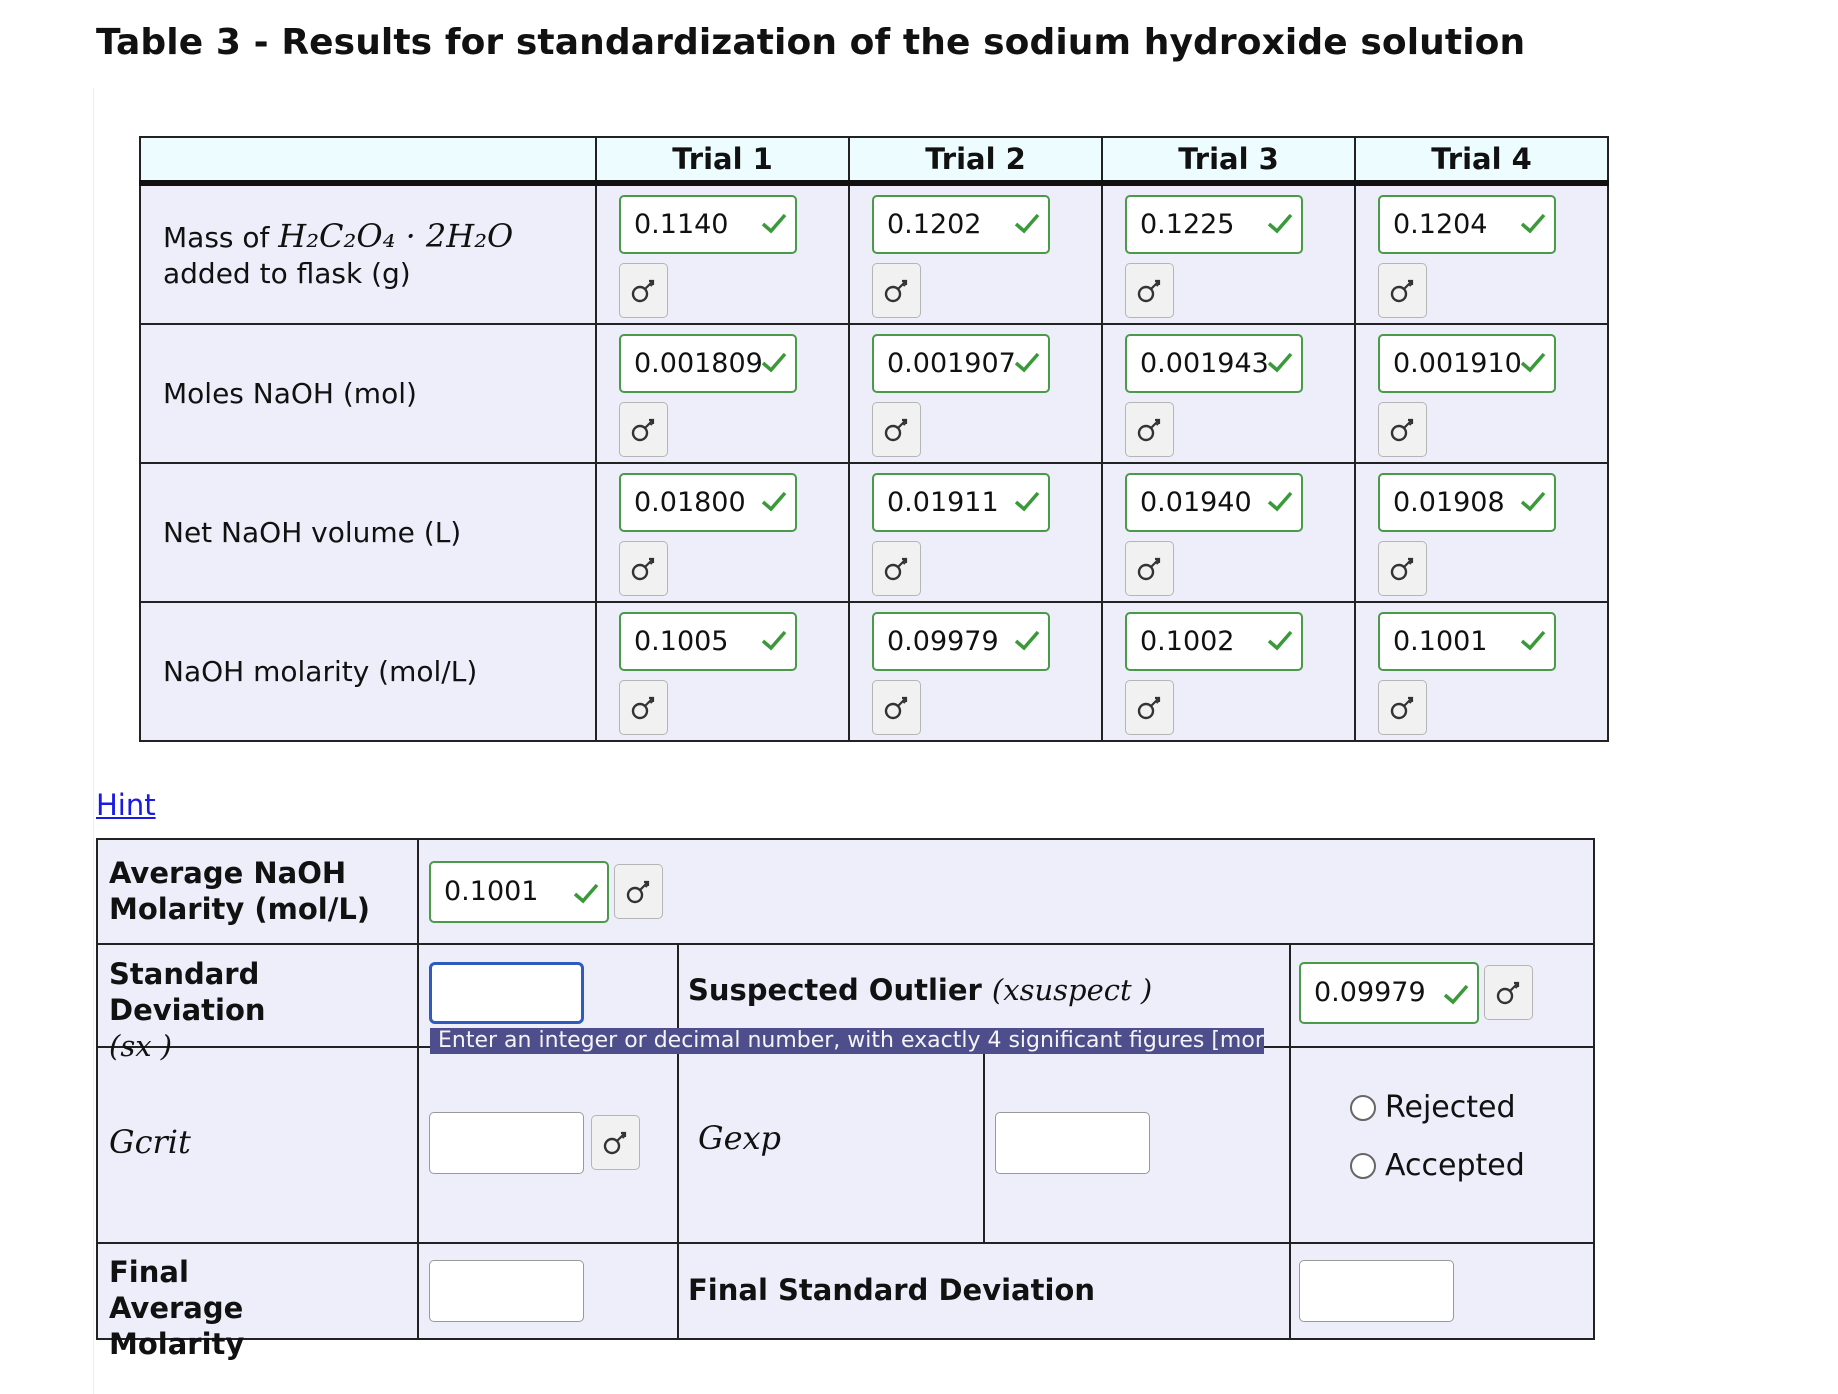 This screenshot has width=1838, height=1394. I want to click on answer-field: 0.001907, so click(961, 363).